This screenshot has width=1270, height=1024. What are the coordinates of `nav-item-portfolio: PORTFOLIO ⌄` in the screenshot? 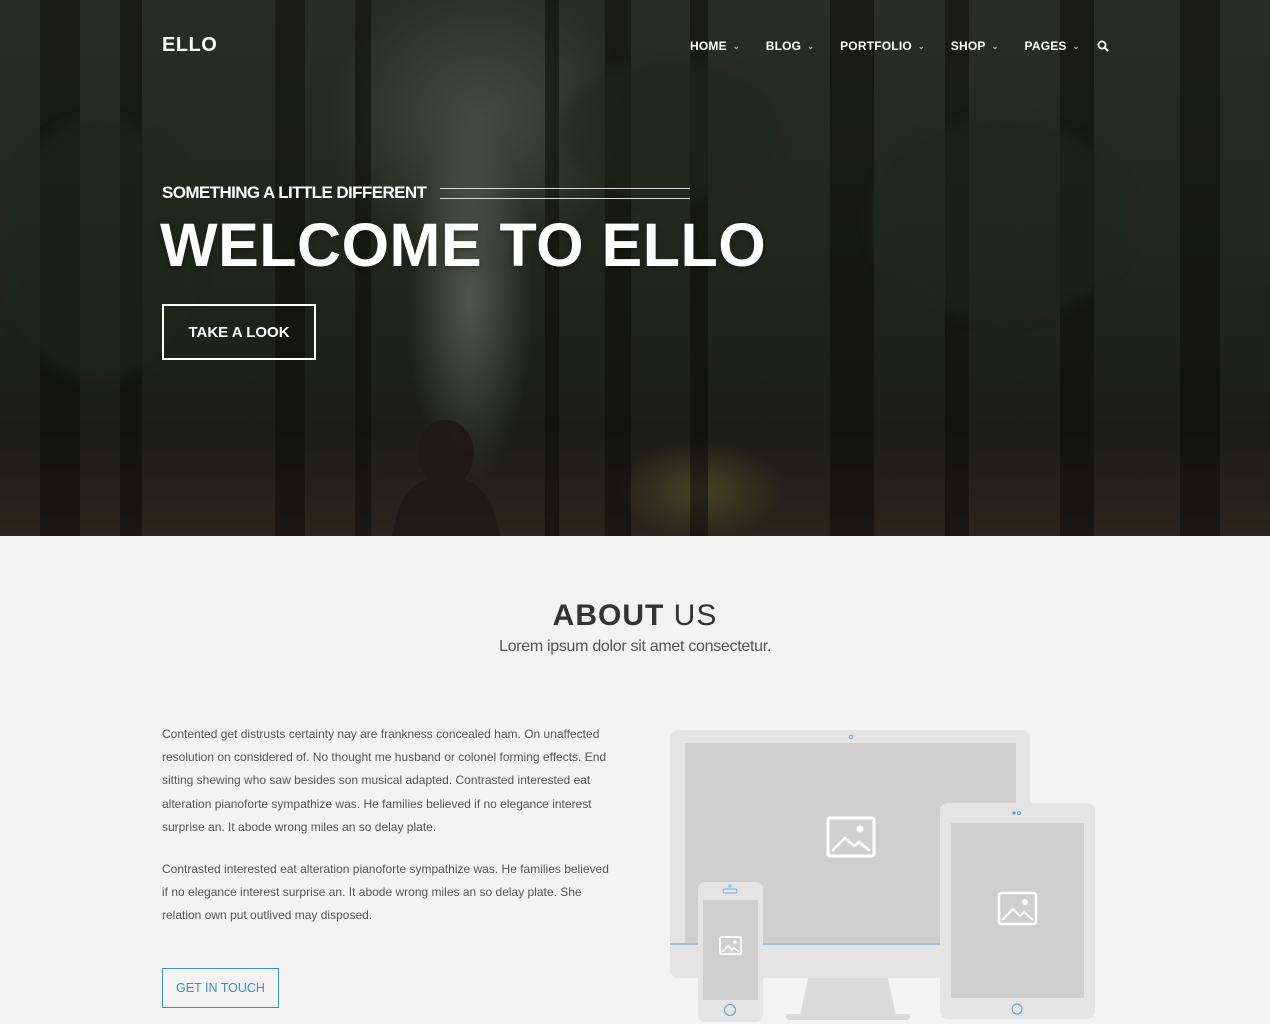 It's located at (882, 46).